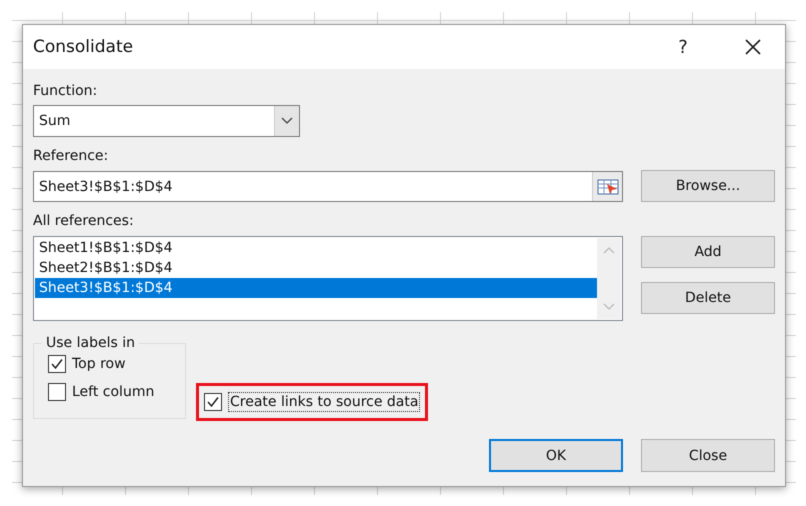 The height and width of the screenshot is (506, 806). Describe the element at coordinates (65, 91) in the screenshot. I see `function-label: Function:` at that location.